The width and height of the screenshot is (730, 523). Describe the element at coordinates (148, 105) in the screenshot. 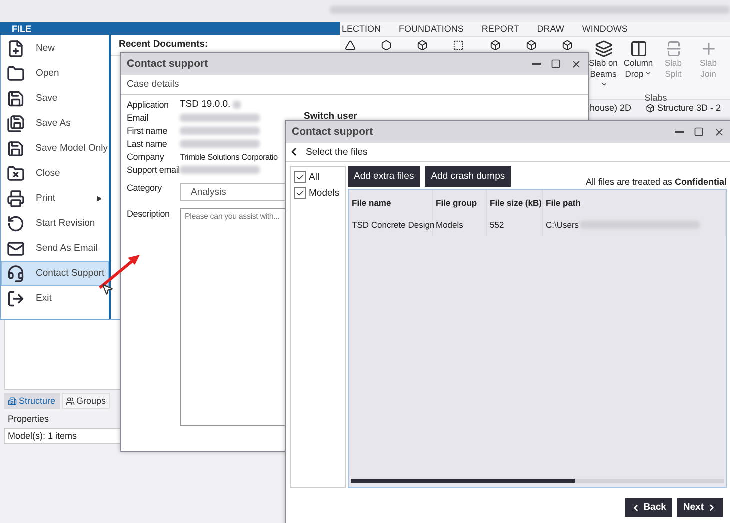

I see `field-label: Application` at that location.